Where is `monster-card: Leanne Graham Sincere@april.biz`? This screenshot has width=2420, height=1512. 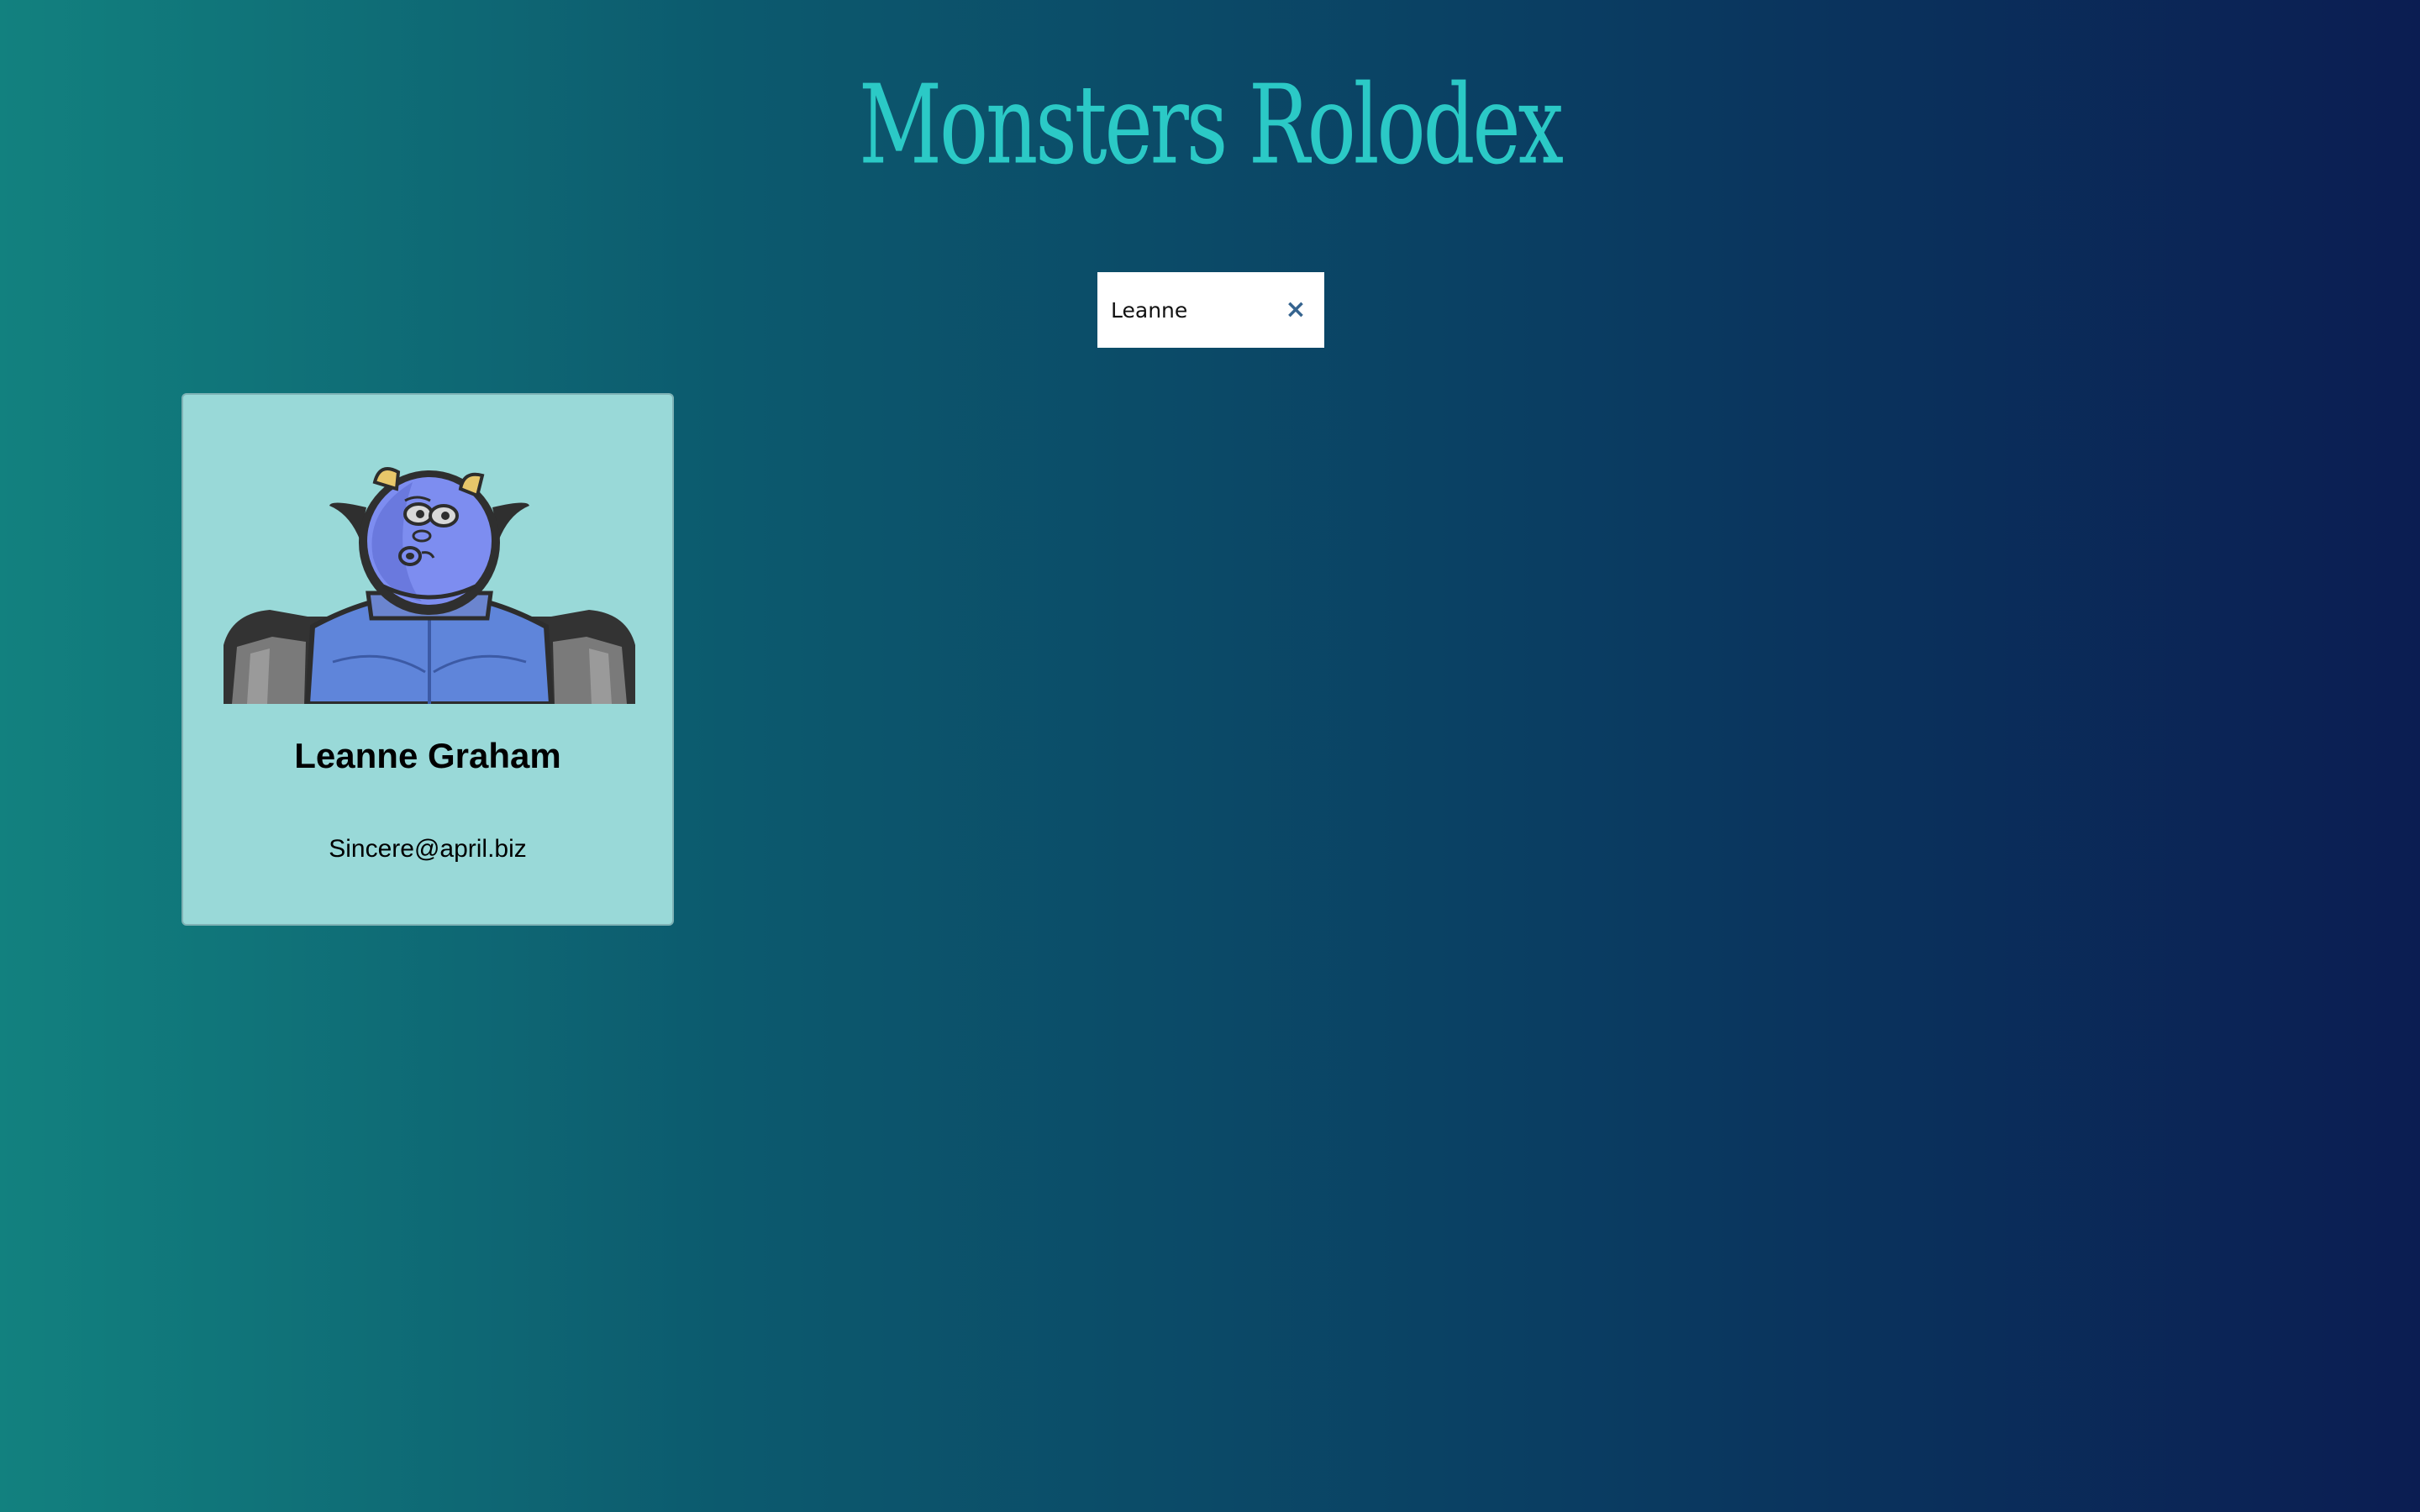
monster-card: Leanne Graham Sincere@april.biz is located at coordinates (428, 659).